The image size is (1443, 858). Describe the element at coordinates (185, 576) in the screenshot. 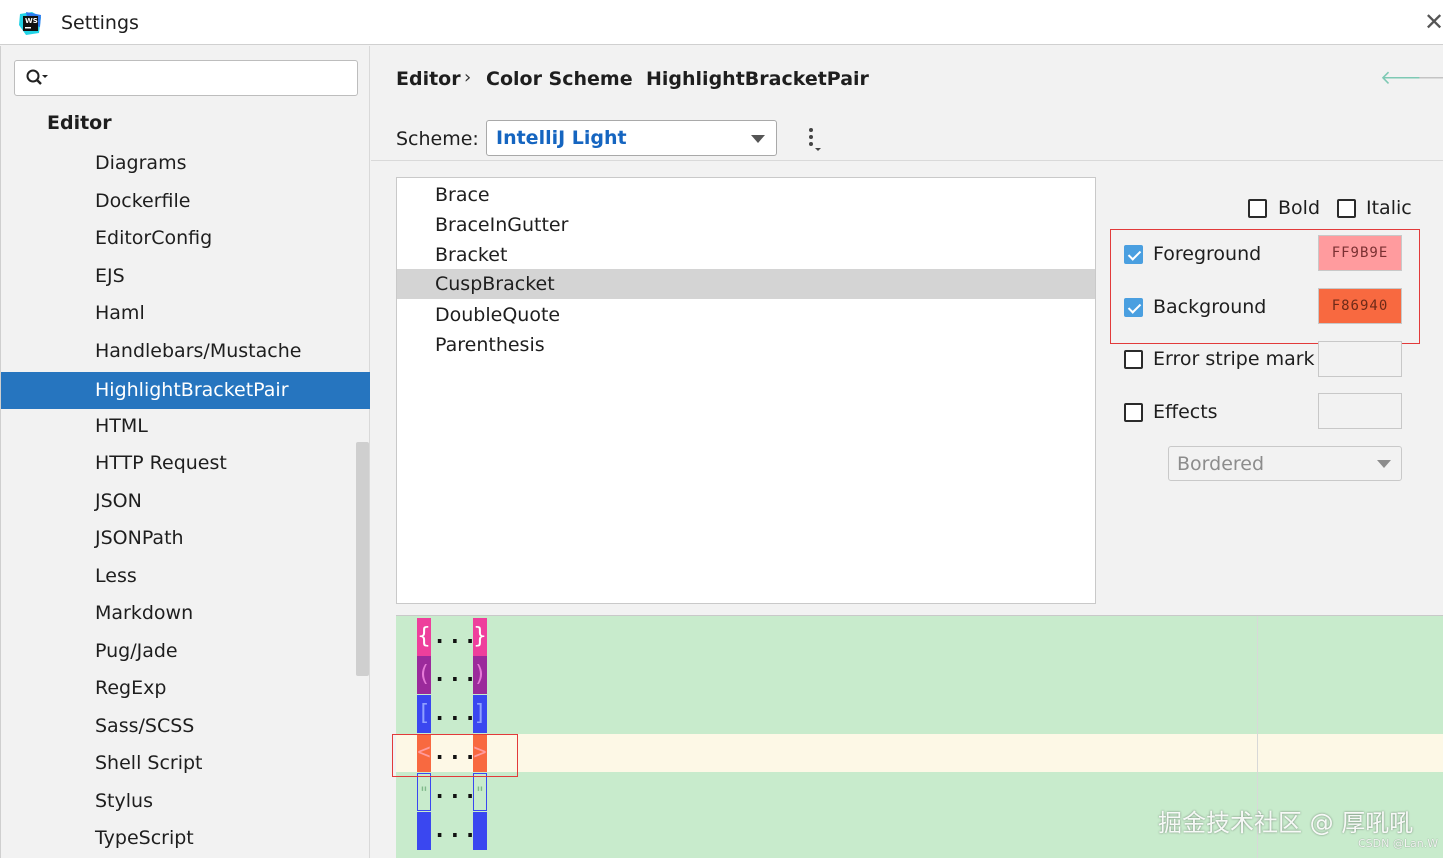

I see `sidebar-item-less: Less` at that location.